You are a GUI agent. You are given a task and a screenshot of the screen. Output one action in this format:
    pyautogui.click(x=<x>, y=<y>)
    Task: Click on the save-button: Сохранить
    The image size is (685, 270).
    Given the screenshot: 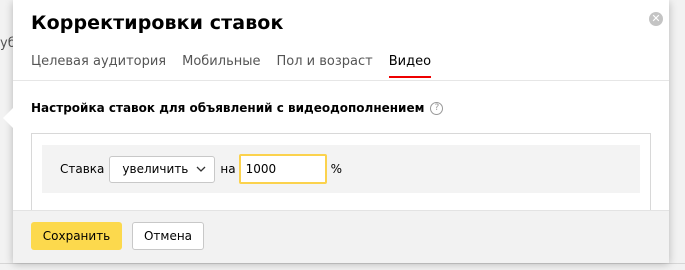 What is the action you would take?
    pyautogui.click(x=76, y=236)
    